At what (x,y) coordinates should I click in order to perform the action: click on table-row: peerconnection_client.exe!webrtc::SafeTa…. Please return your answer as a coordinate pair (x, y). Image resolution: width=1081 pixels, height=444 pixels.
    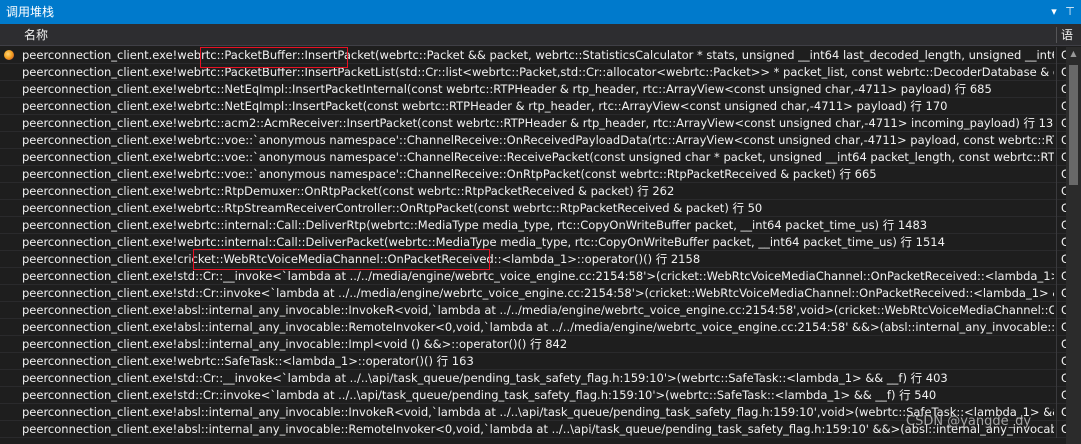
    Looking at the image, I should click on (533, 361).